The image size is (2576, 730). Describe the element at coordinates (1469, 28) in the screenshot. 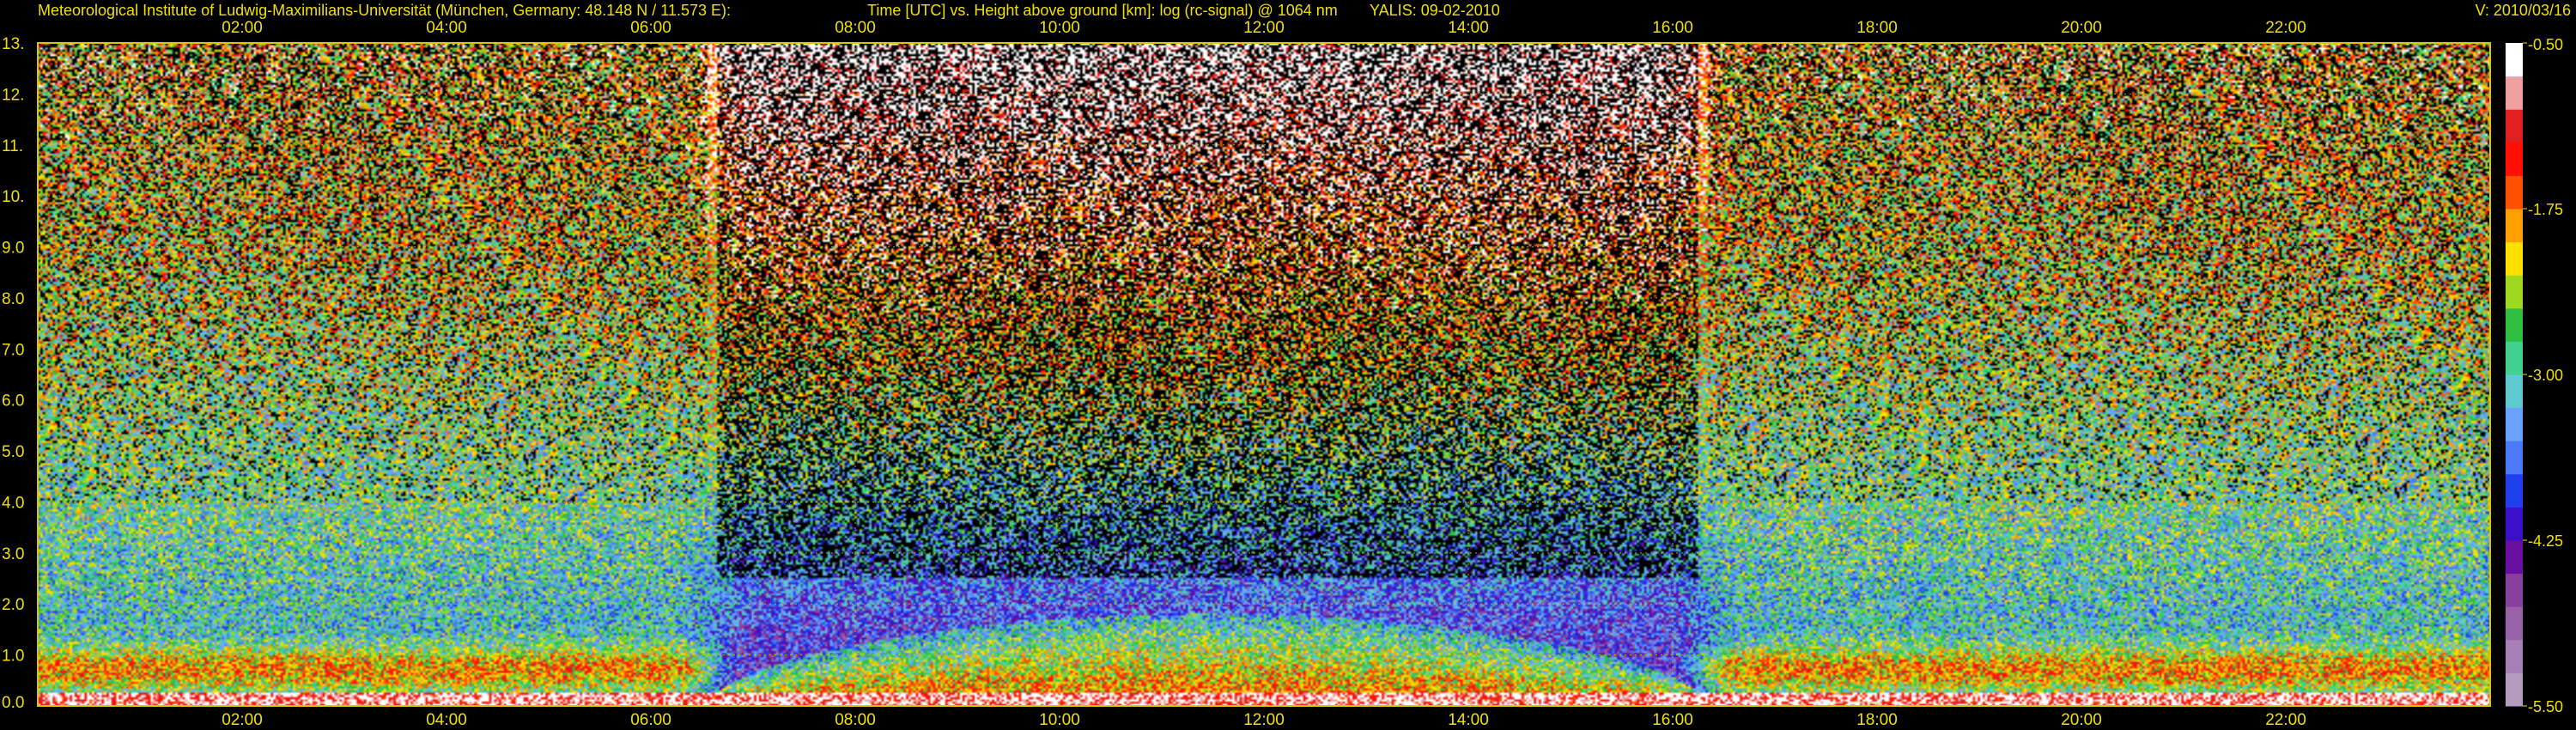

I see `x-tick-label-top: 14:00` at that location.